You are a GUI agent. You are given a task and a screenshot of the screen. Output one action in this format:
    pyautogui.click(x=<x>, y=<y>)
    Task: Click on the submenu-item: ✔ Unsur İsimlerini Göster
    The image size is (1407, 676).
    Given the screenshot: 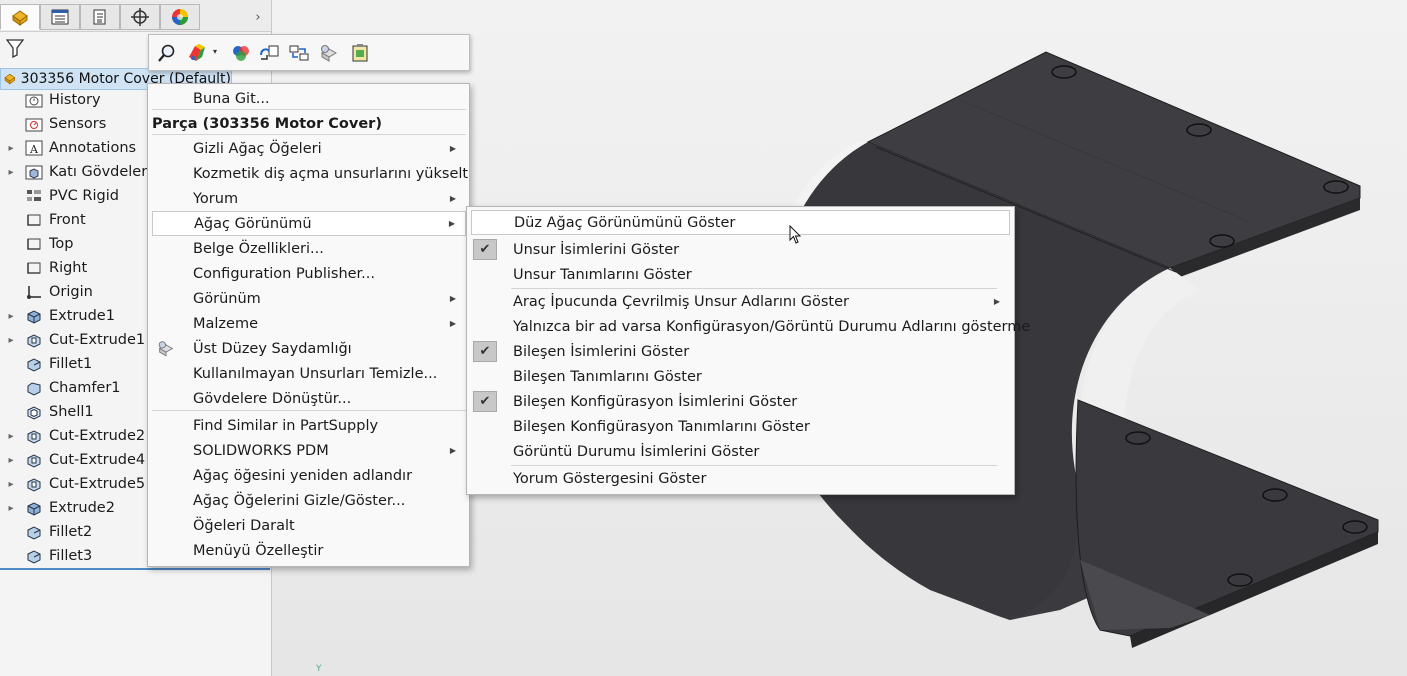 What is the action you would take?
    pyautogui.click(x=740, y=249)
    